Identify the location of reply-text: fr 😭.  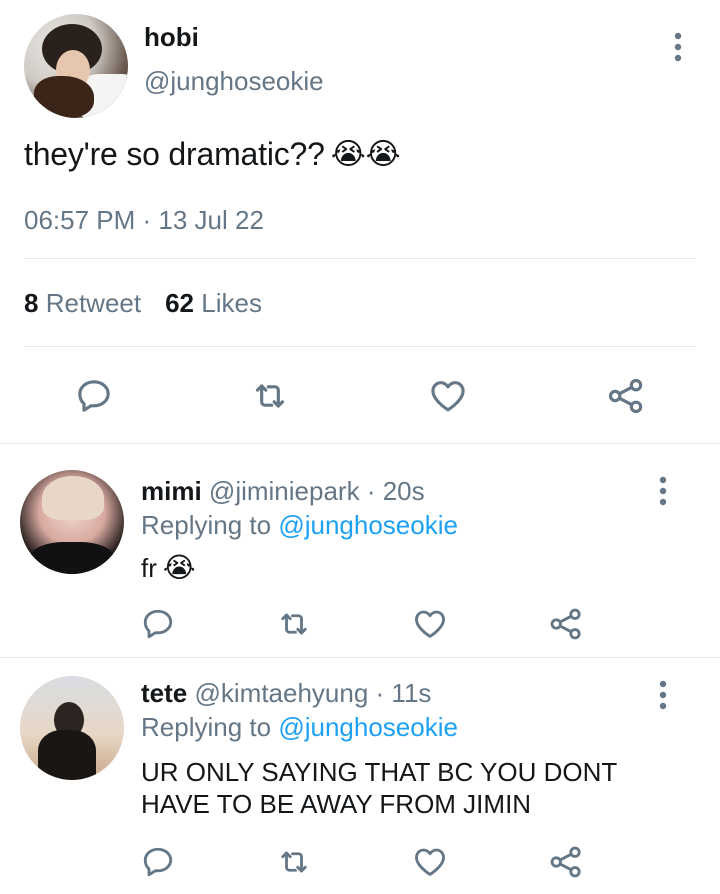
(168, 568).